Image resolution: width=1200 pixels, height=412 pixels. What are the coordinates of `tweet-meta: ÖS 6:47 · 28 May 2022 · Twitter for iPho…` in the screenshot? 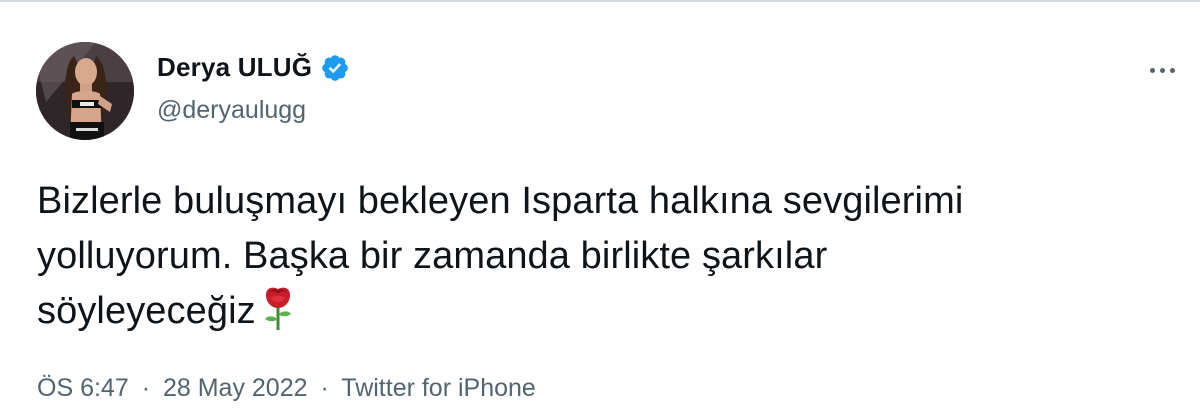 It's located at (286, 388).